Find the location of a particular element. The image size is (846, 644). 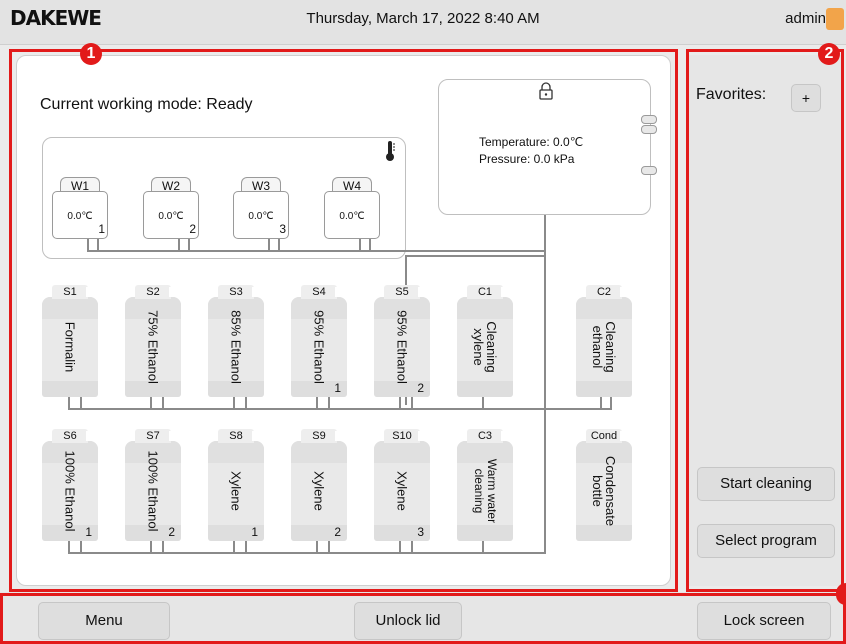

datetime: Thursday, March 17, 2022 8:40 AM is located at coordinates (423, 18).